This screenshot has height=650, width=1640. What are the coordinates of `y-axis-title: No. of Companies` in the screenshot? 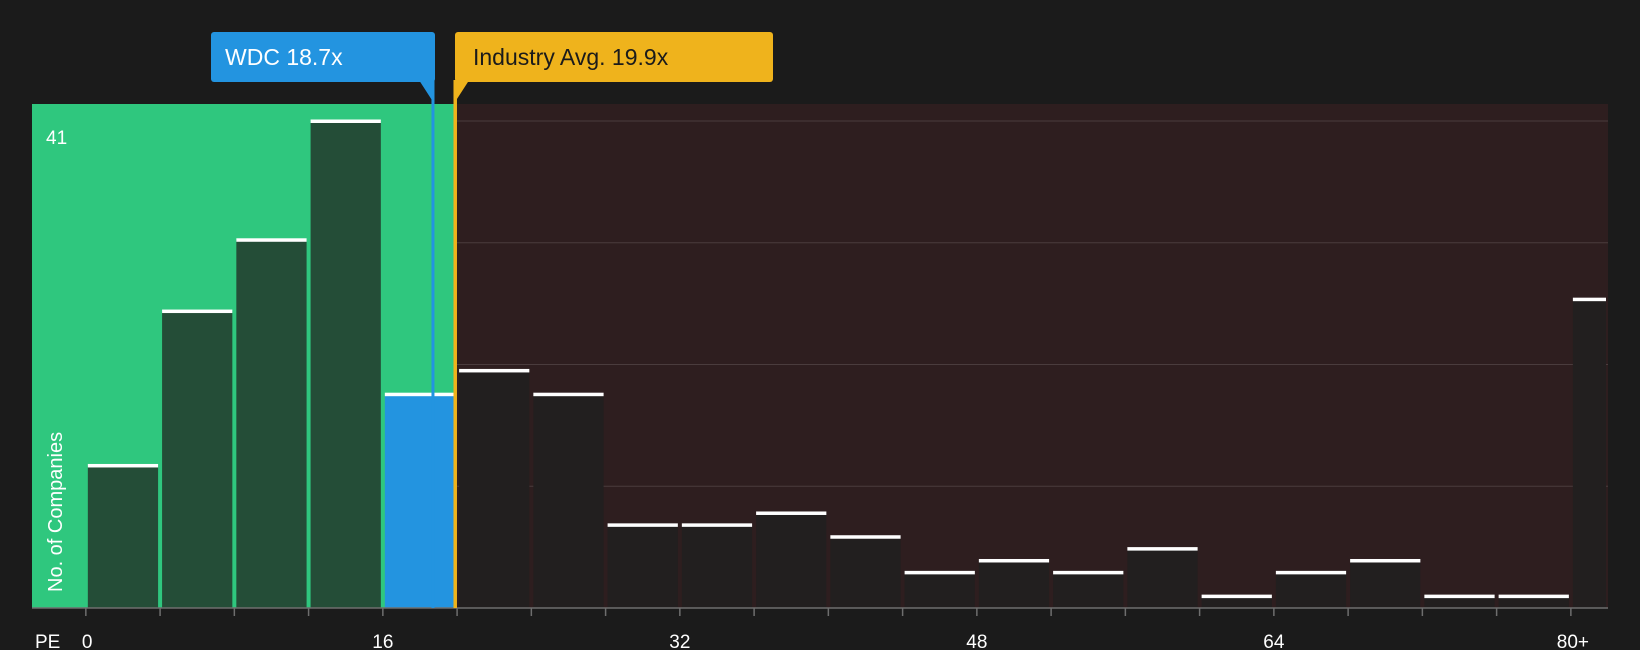 It's located at (56, 512).